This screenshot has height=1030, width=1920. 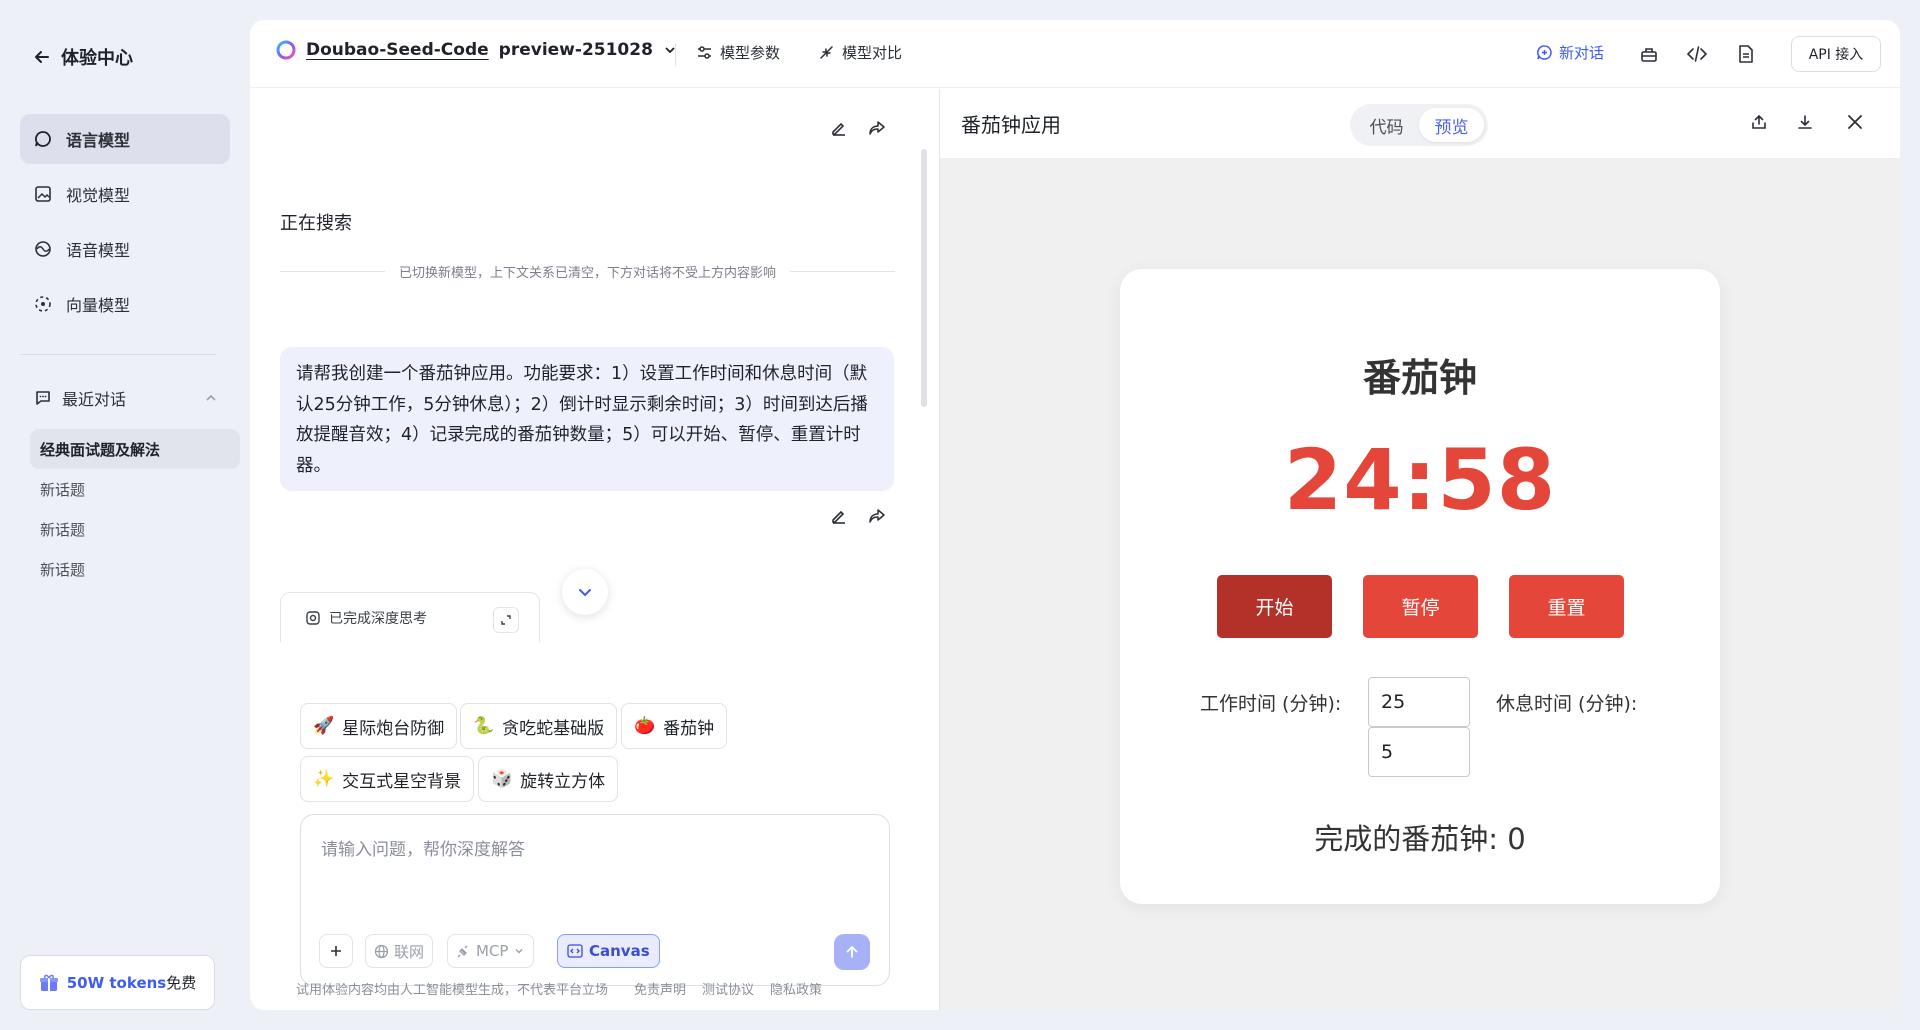 I want to click on conversation-label: 经典面试题及解法, so click(x=100, y=449).